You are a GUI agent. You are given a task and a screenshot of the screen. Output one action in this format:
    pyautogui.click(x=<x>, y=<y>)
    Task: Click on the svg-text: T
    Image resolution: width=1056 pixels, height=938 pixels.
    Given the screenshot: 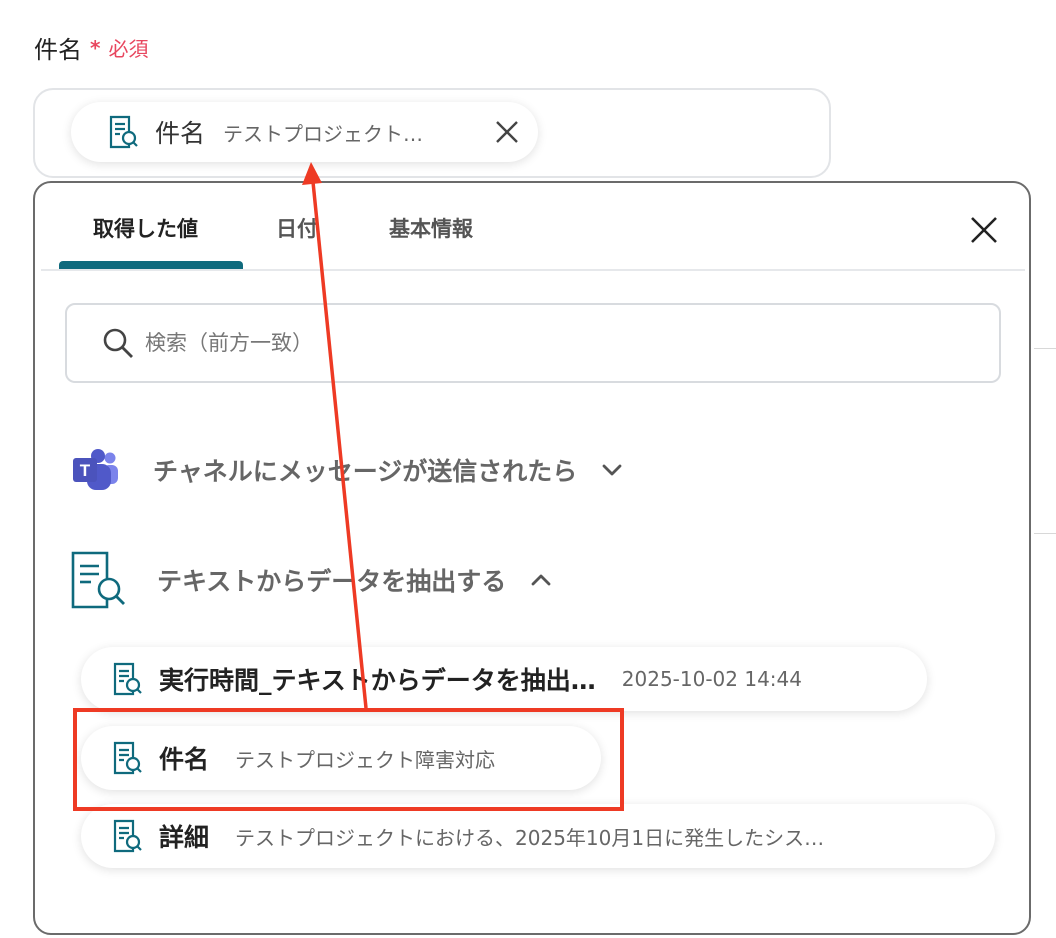 What is the action you would take?
    pyautogui.click(x=85, y=470)
    